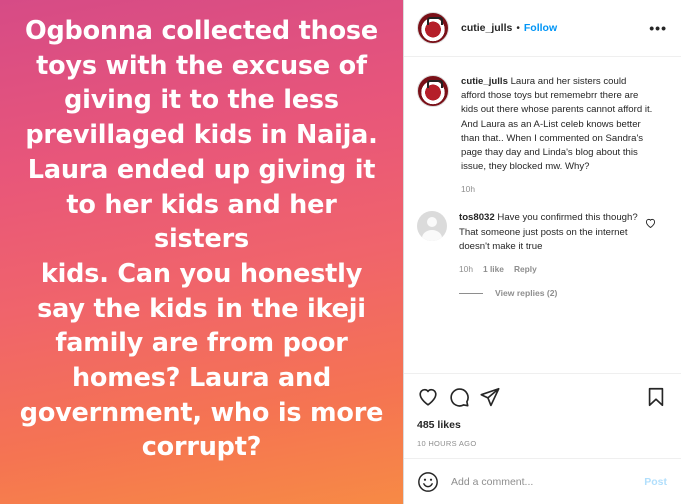 Image resolution: width=681 pixels, height=504 pixels. What do you see at coordinates (477, 217) in the screenshot?
I see `comment-username: tos8032` at bounding box center [477, 217].